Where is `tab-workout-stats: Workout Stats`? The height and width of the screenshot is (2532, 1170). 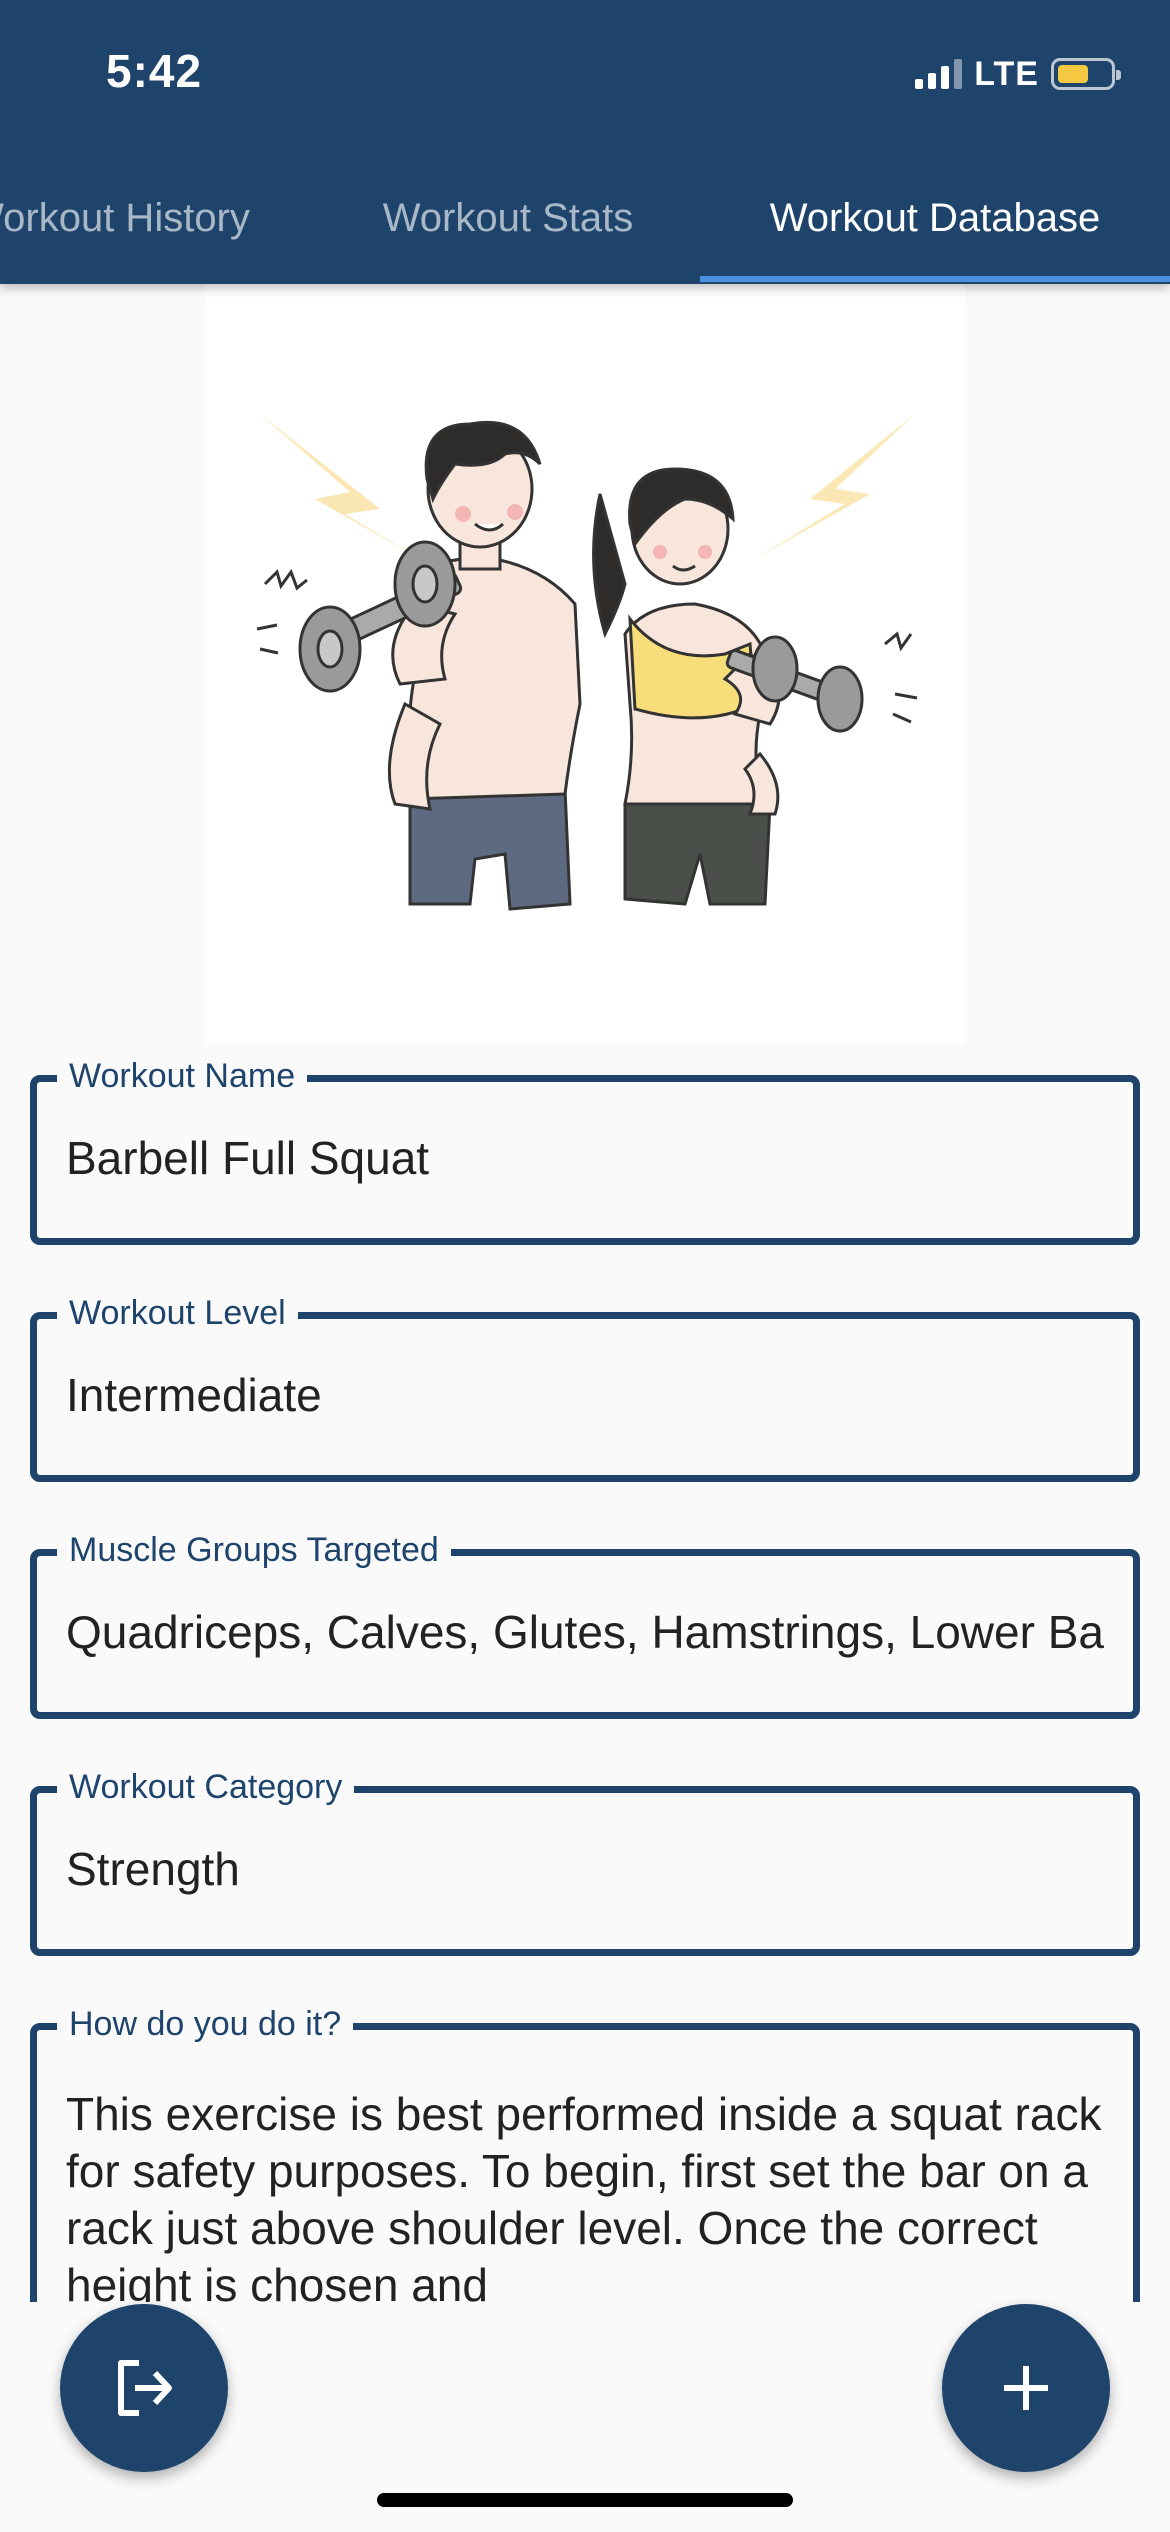
tab-workout-stats: Workout Stats is located at coordinates (508, 222).